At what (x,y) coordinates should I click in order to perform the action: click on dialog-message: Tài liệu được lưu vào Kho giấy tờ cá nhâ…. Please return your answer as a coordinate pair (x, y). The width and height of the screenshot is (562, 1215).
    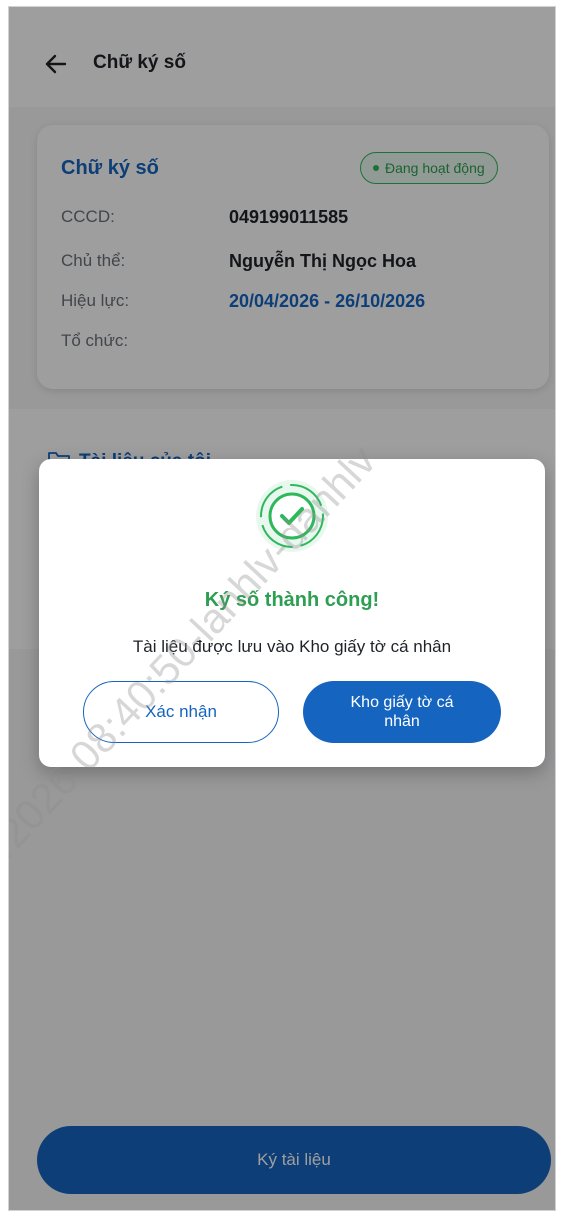
    Looking at the image, I should click on (292, 646).